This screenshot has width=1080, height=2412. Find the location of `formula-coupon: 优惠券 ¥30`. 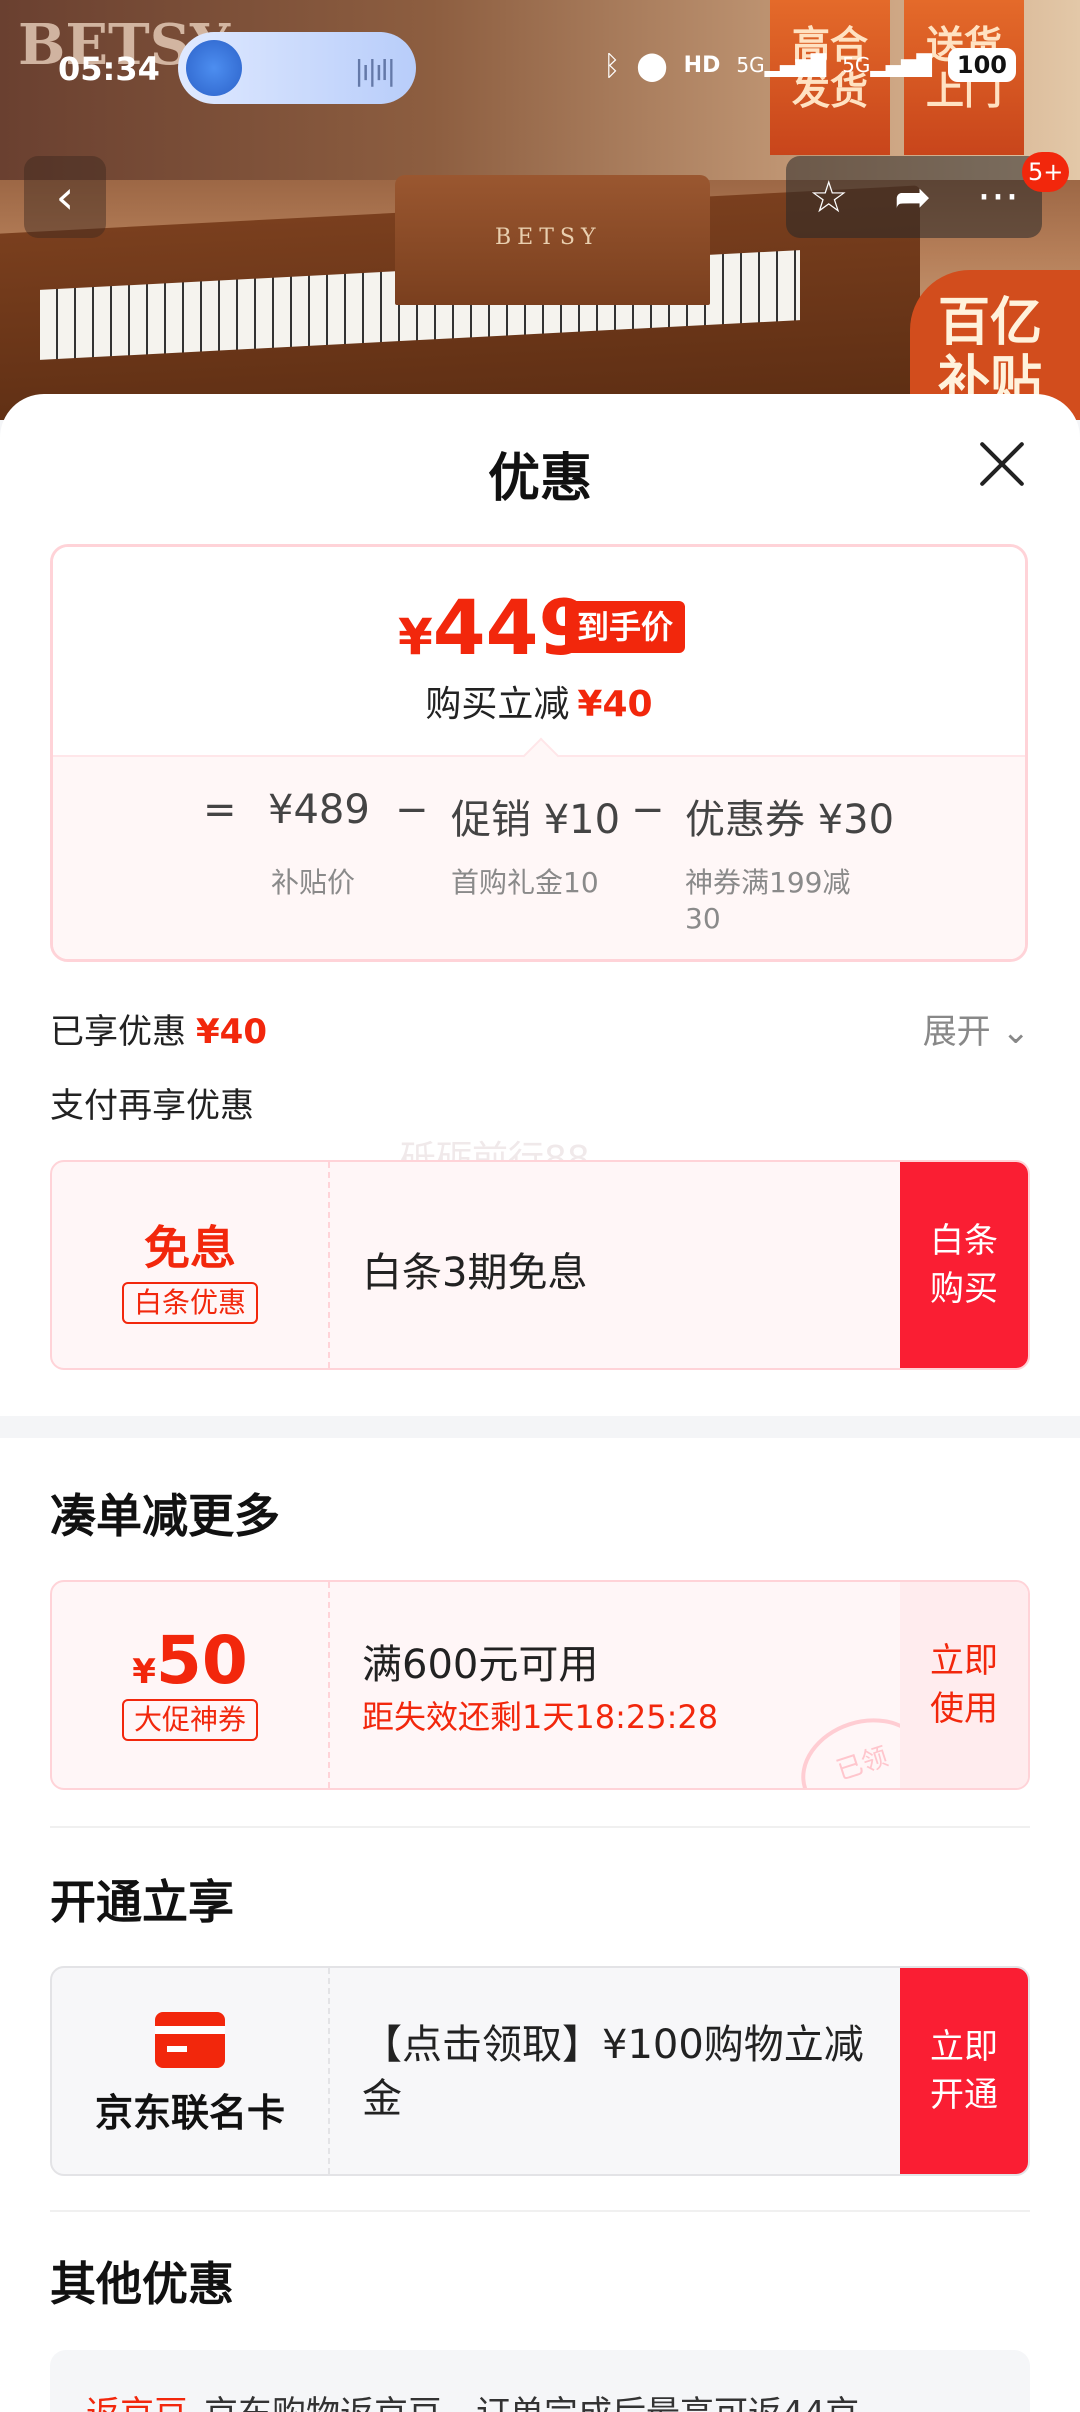

formula-coupon: 优惠券 ¥30 is located at coordinates (790, 820).